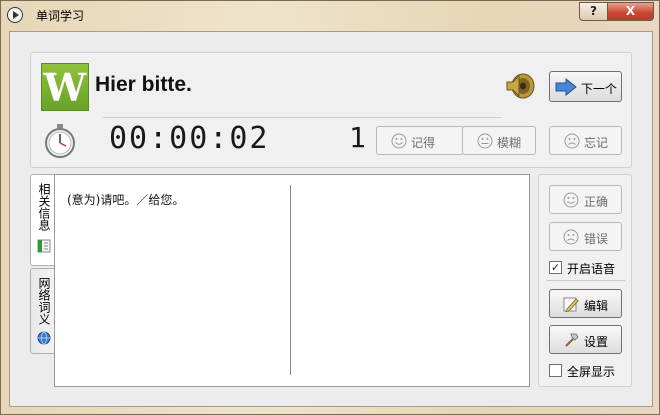 The image size is (660, 415). I want to click on wrong-button: 错误, so click(585, 236).